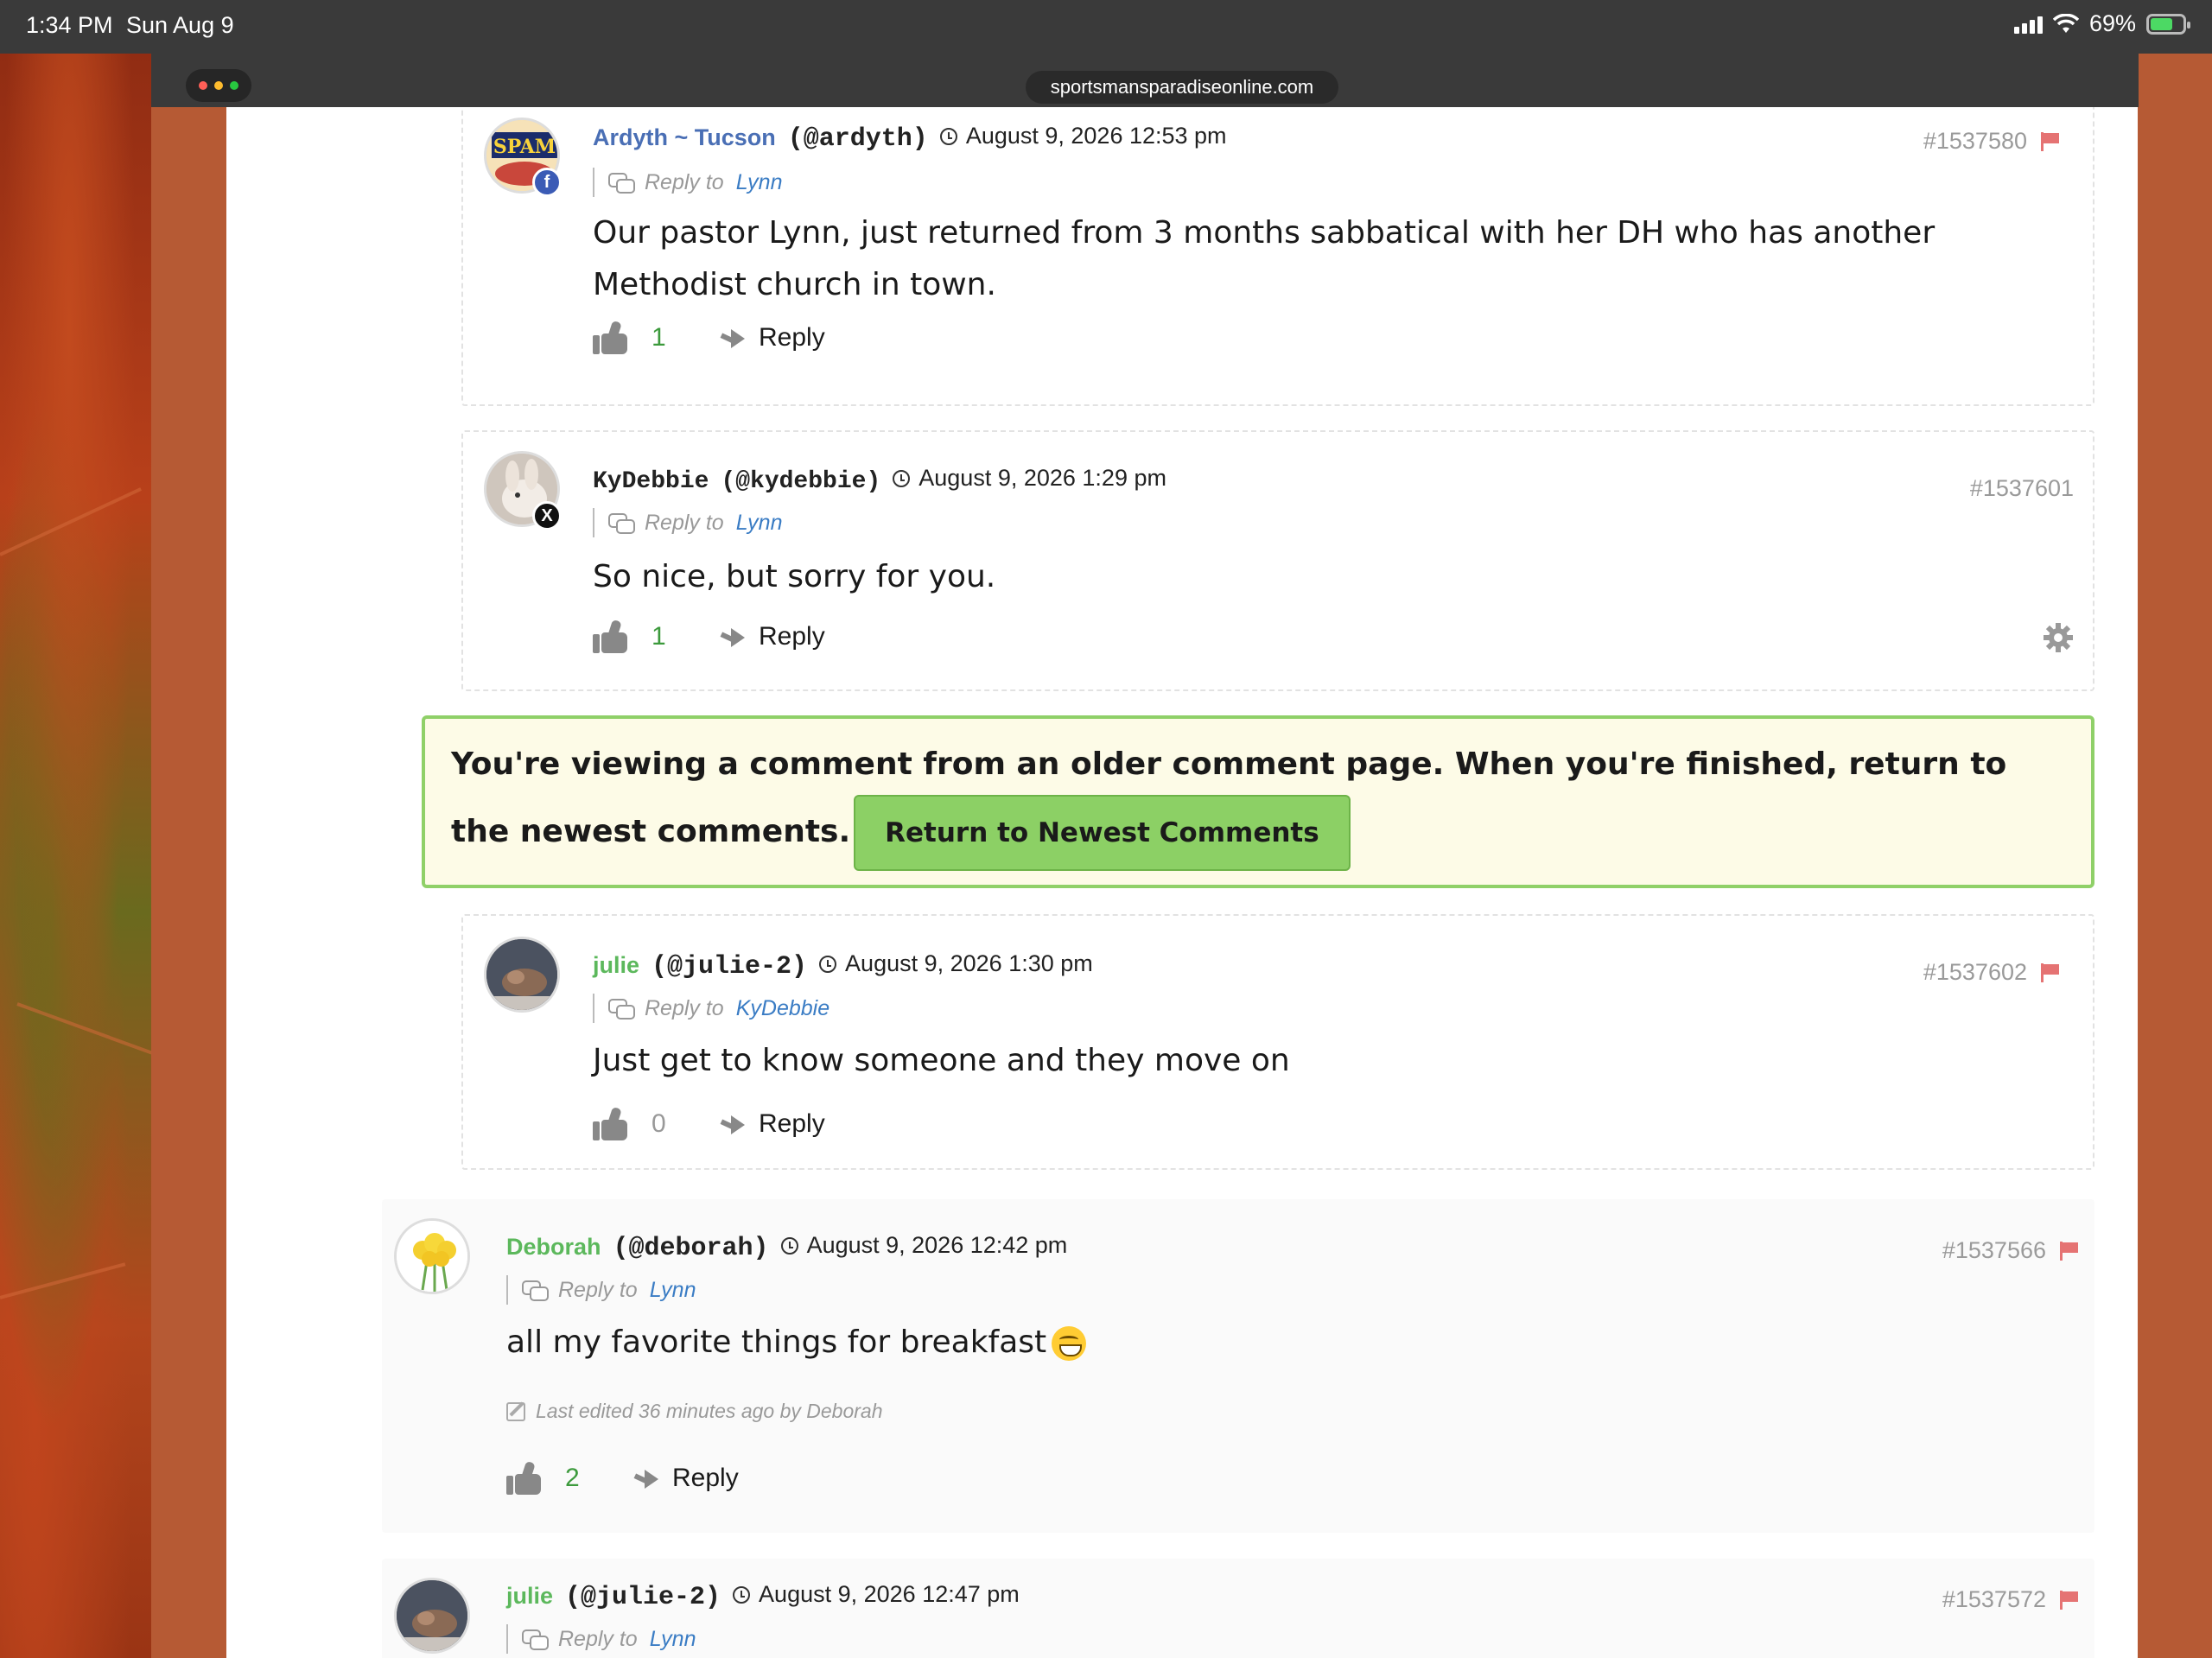  I want to click on comment-id: #1537566, so click(2010, 1250).